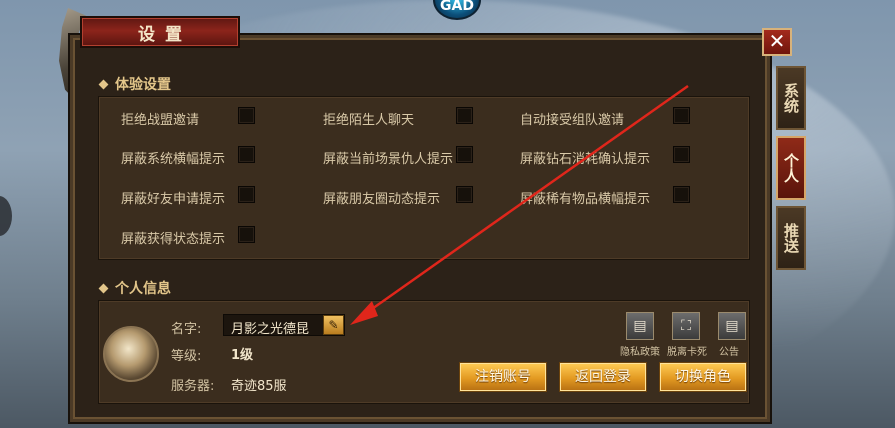  What do you see at coordinates (186, 356) in the screenshot?
I see `level-label: 等级:` at bounding box center [186, 356].